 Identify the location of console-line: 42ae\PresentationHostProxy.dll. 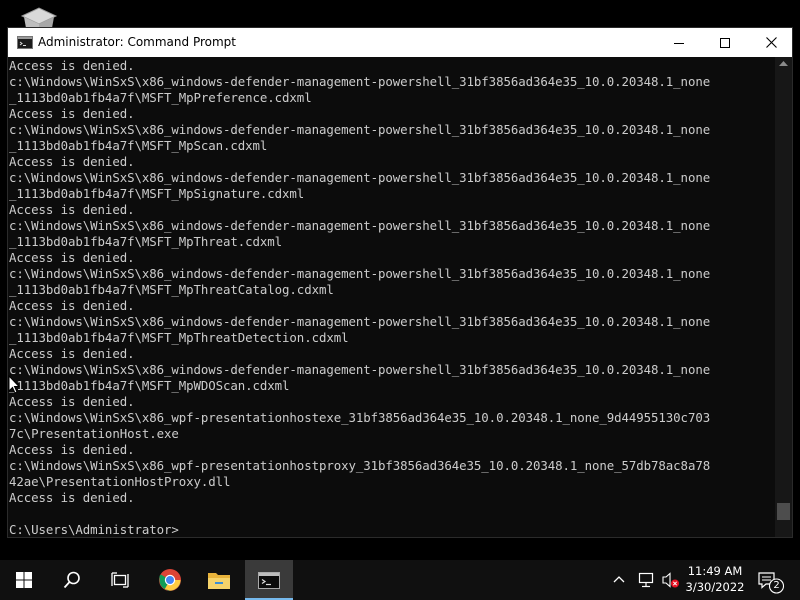
(120, 481).